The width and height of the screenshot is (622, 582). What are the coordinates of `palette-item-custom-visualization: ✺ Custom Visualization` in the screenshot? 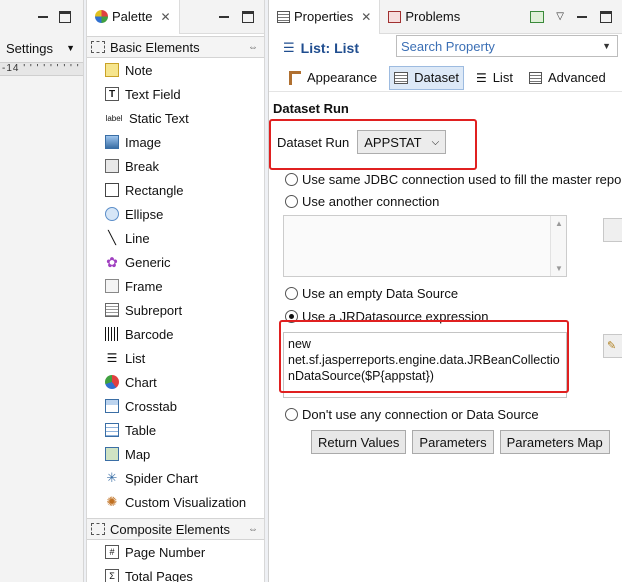 It's located at (175, 502).